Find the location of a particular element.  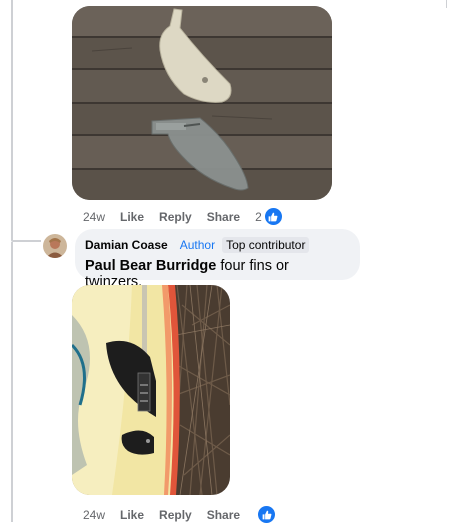

reaction-count-number: 2 is located at coordinates (258, 216).